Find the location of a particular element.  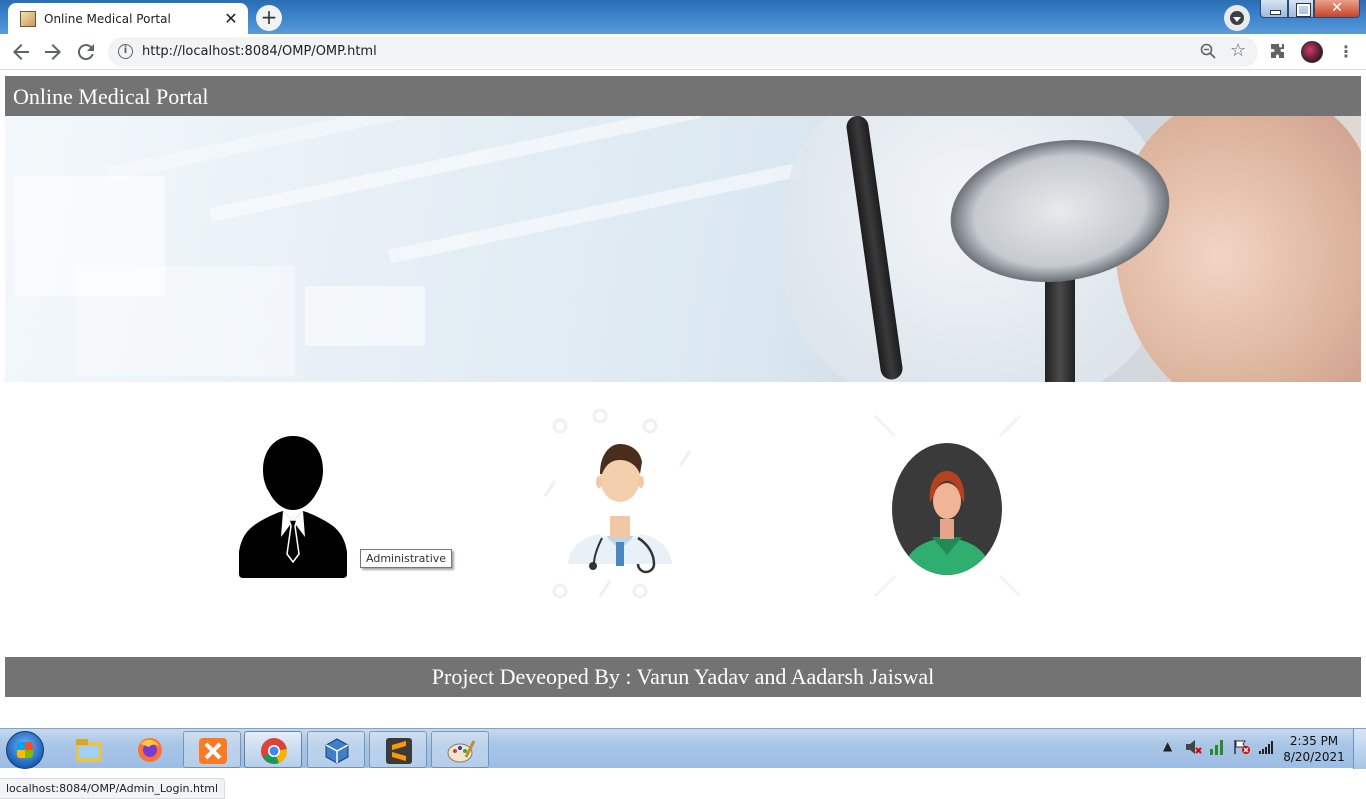

folder-icon is located at coordinates (89, 750).